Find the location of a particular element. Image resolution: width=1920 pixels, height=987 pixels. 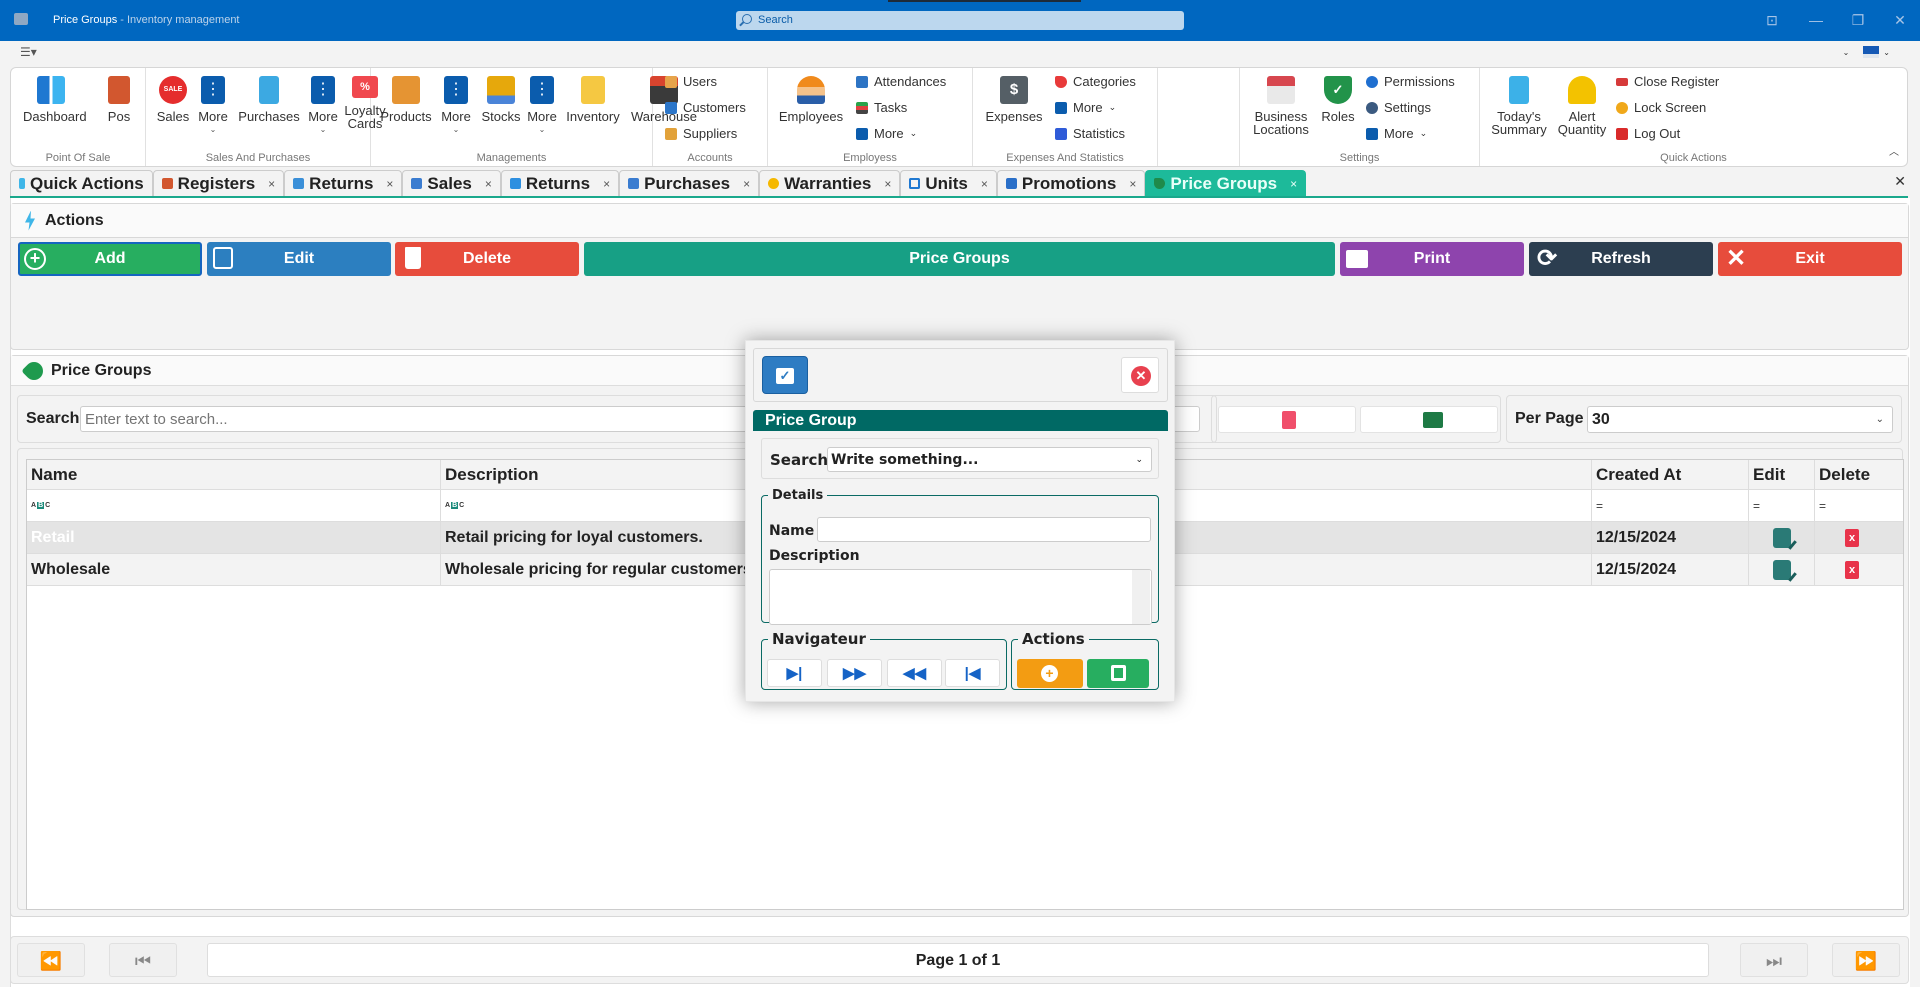

title-search-input: Search is located at coordinates (960, 20).